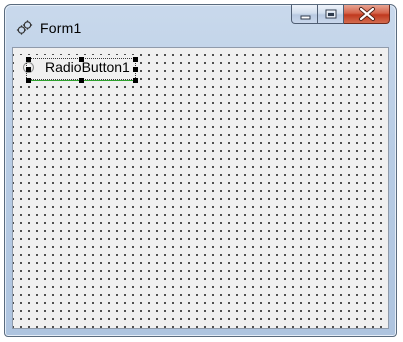 This screenshot has height=342, width=403. I want to click on resize-handle-bottom-left, so click(28, 80).